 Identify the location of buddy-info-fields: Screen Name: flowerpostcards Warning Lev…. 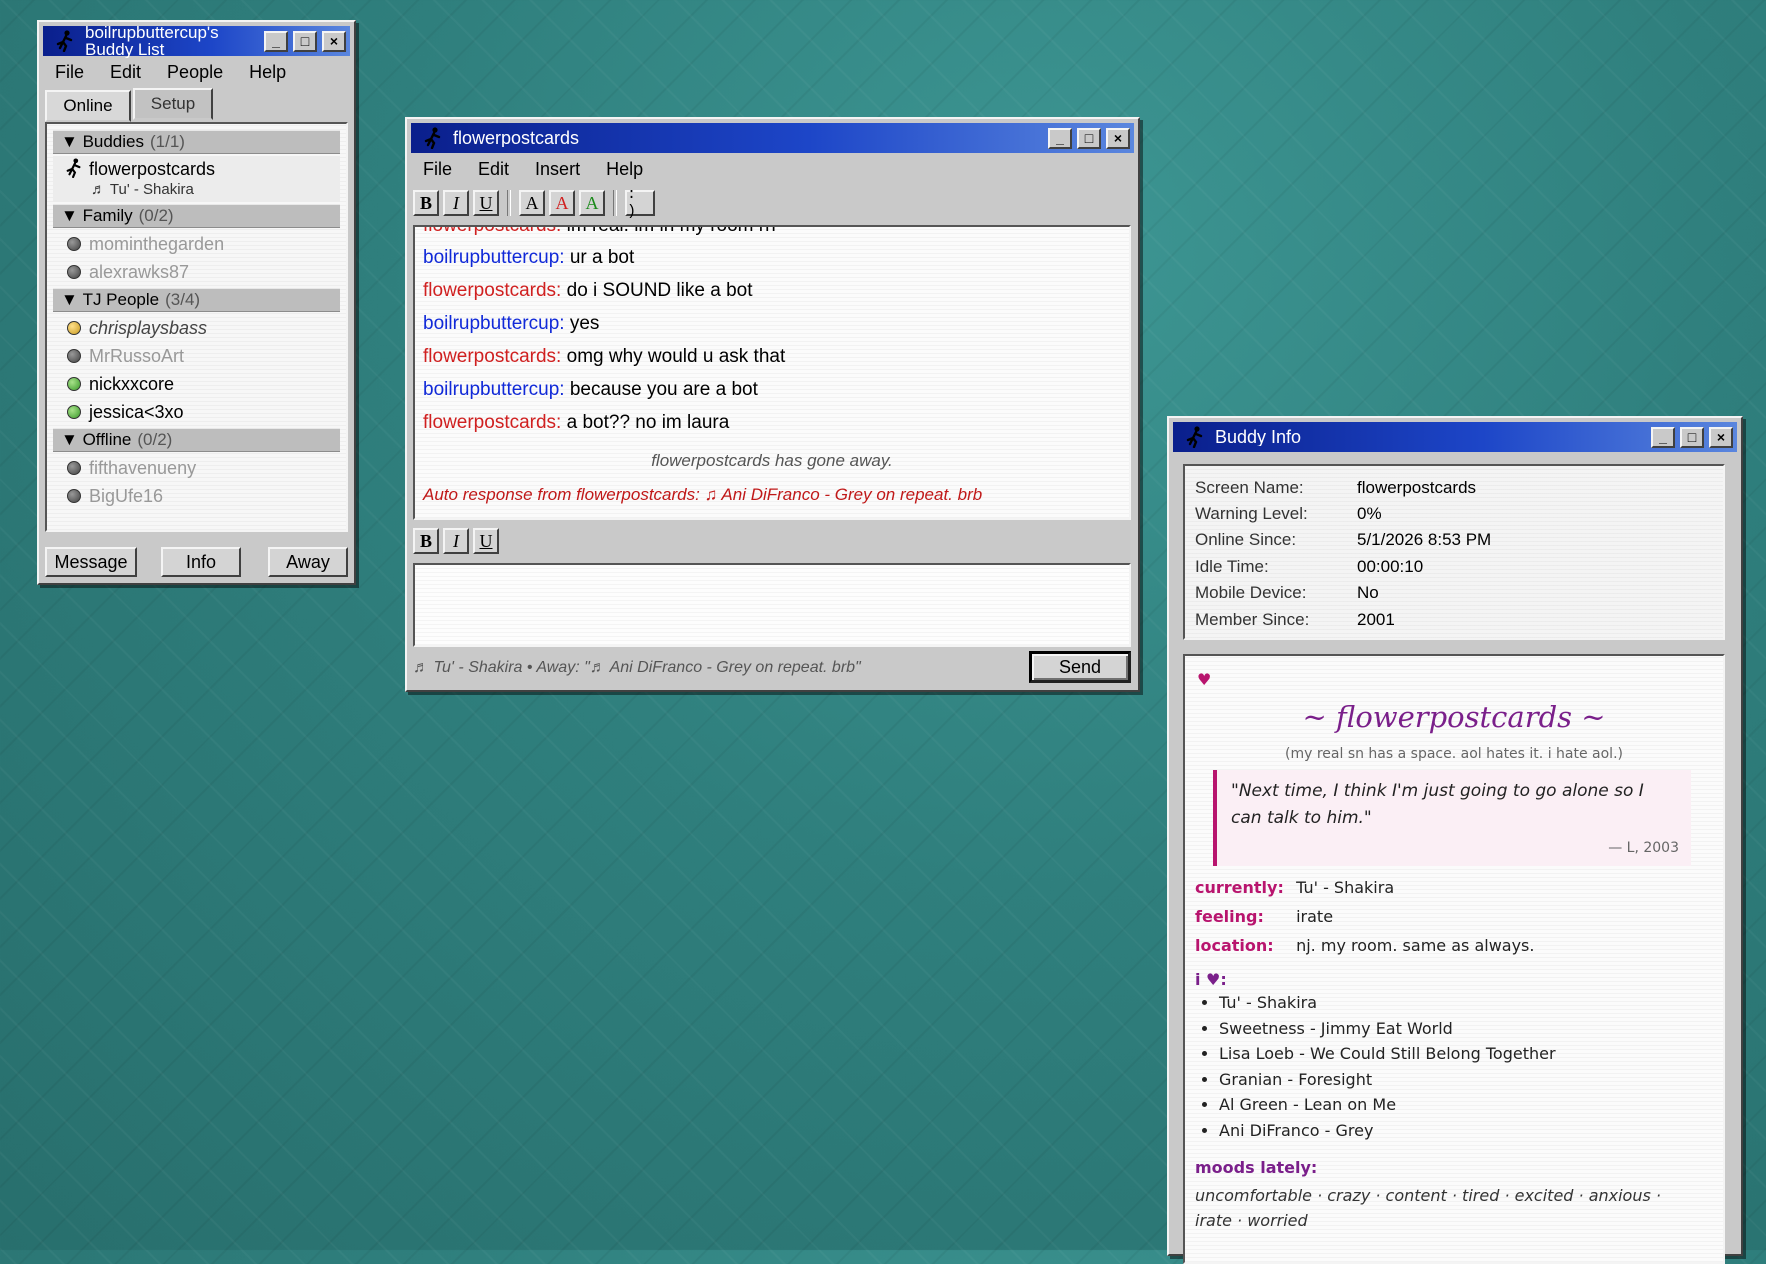
(1454, 552).